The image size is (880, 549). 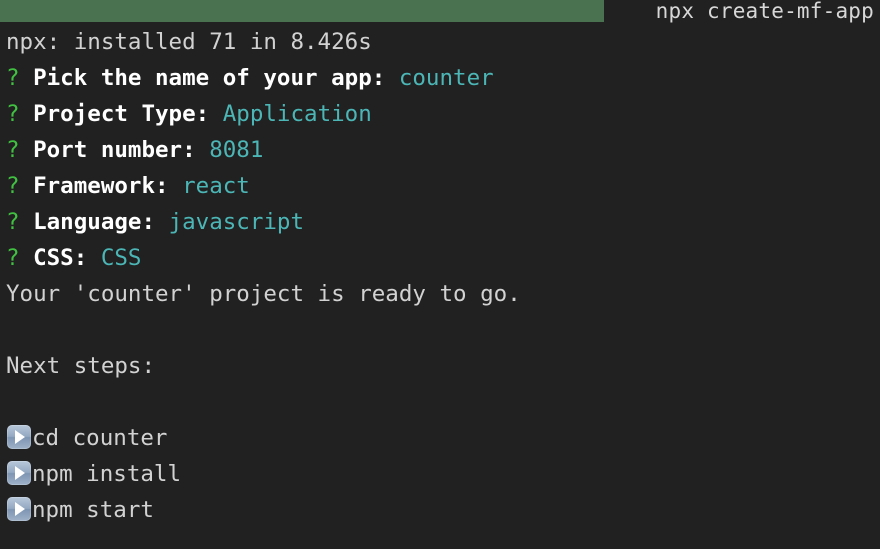 What do you see at coordinates (302, 11) in the screenshot?
I see `title-bar-accent` at bounding box center [302, 11].